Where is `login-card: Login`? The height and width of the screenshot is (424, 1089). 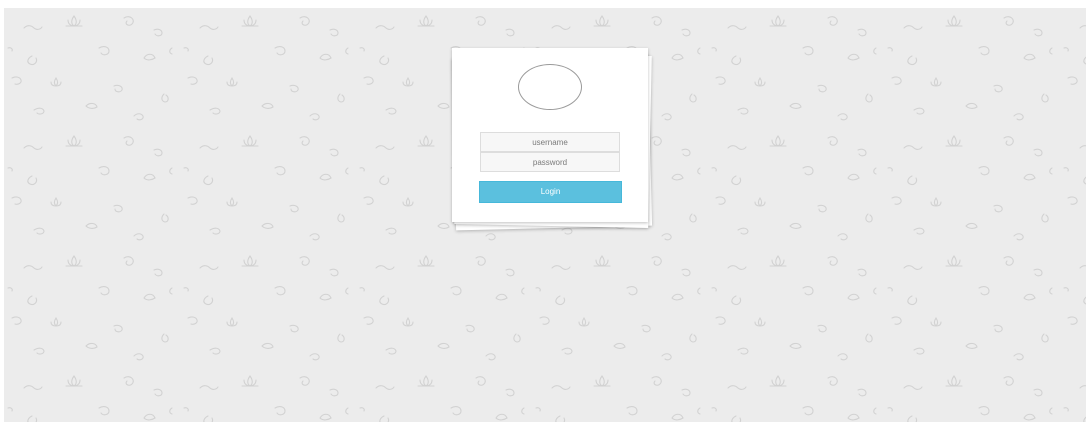 login-card: Login is located at coordinates (550, 135).